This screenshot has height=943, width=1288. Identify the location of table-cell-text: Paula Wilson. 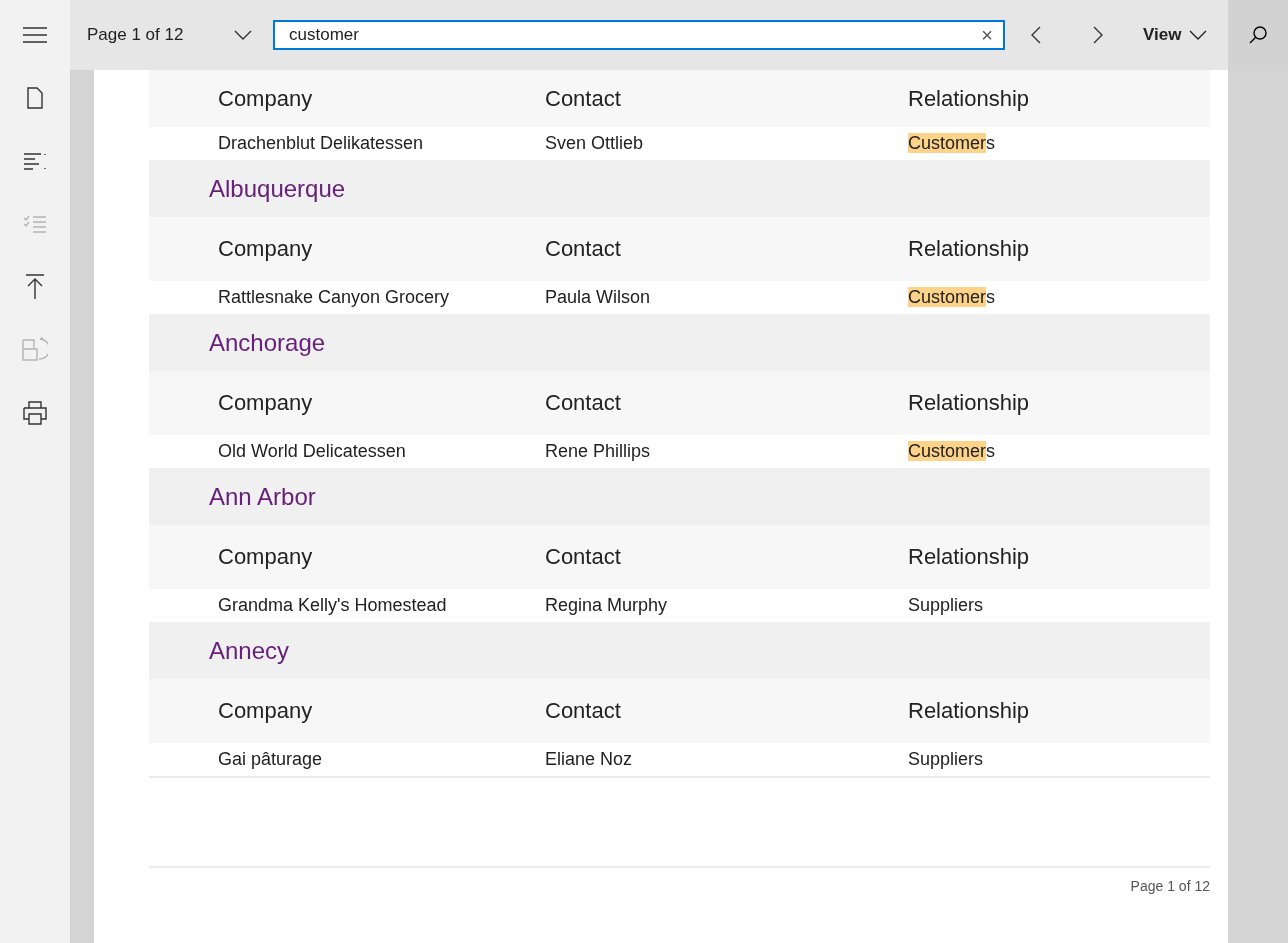
(598, 297).